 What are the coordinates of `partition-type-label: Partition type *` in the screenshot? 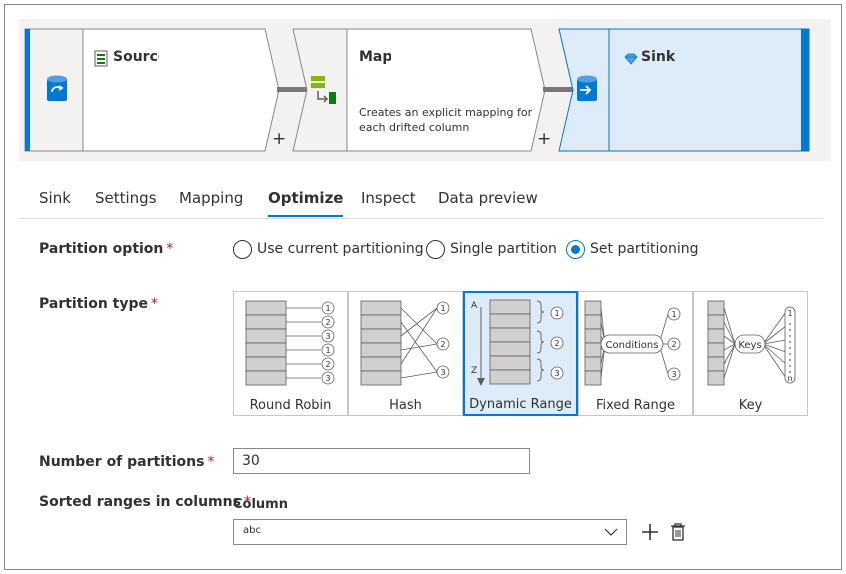 It's located at (99, 304).